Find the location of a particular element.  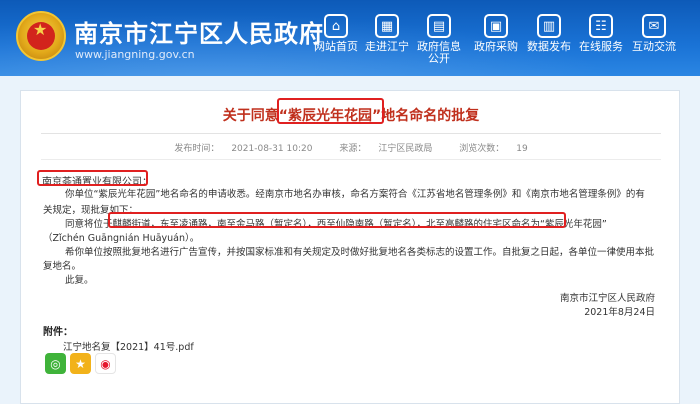

publish-value: 2021-08-31 10:20 is located at coordinates (272, 149).